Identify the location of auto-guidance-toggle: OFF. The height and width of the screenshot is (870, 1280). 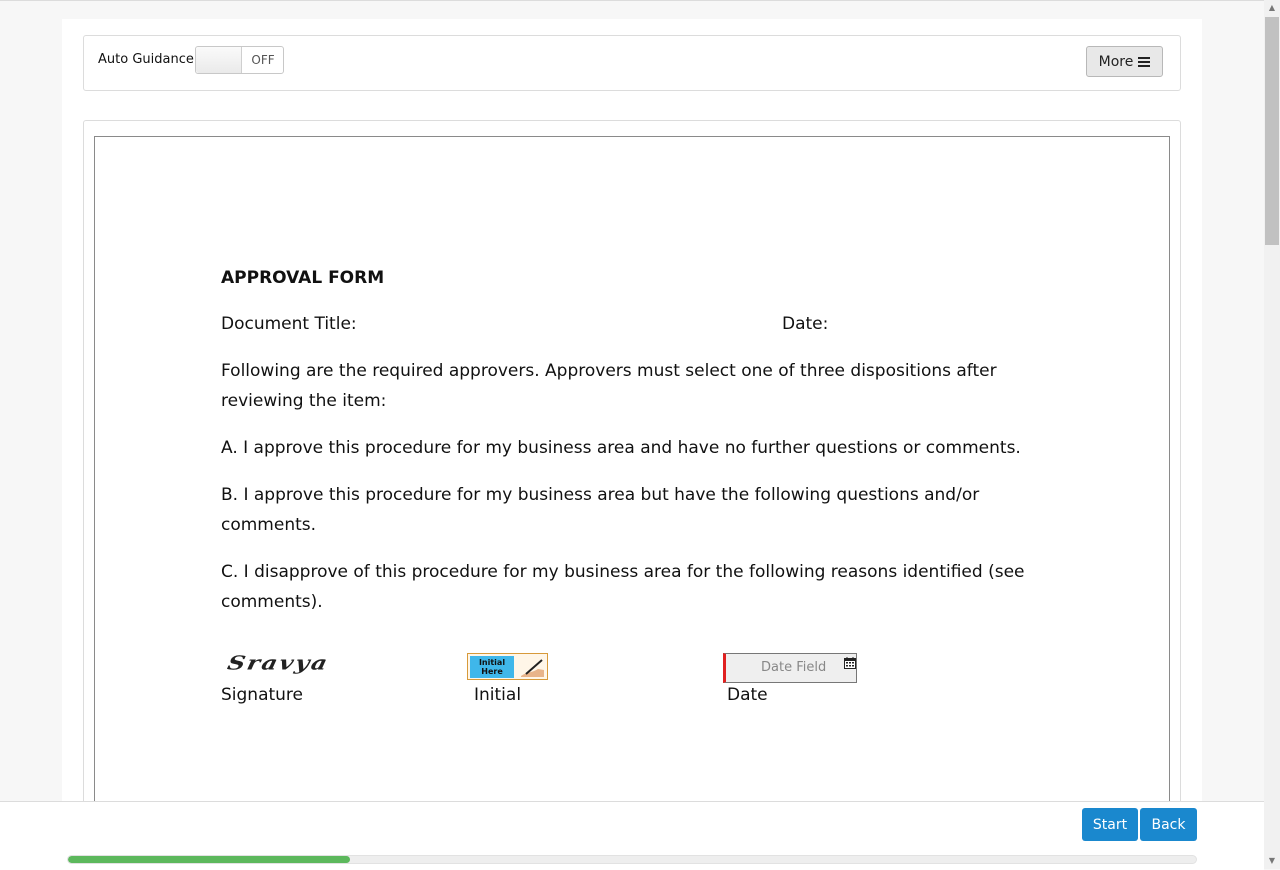
(239, 60).